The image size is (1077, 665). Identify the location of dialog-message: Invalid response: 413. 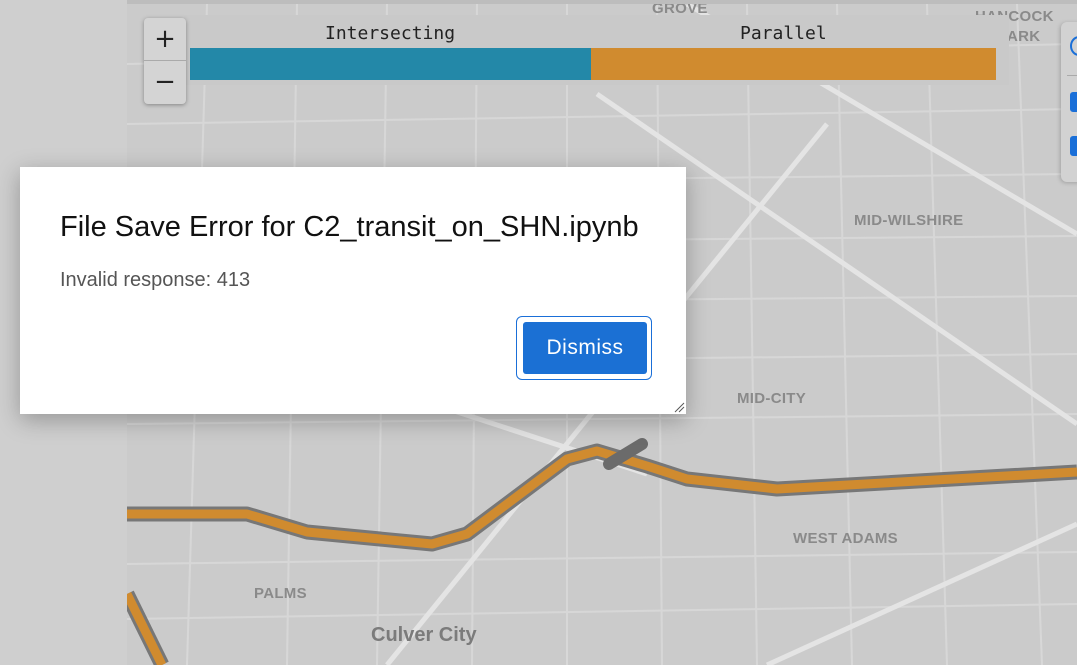
(155, 280).